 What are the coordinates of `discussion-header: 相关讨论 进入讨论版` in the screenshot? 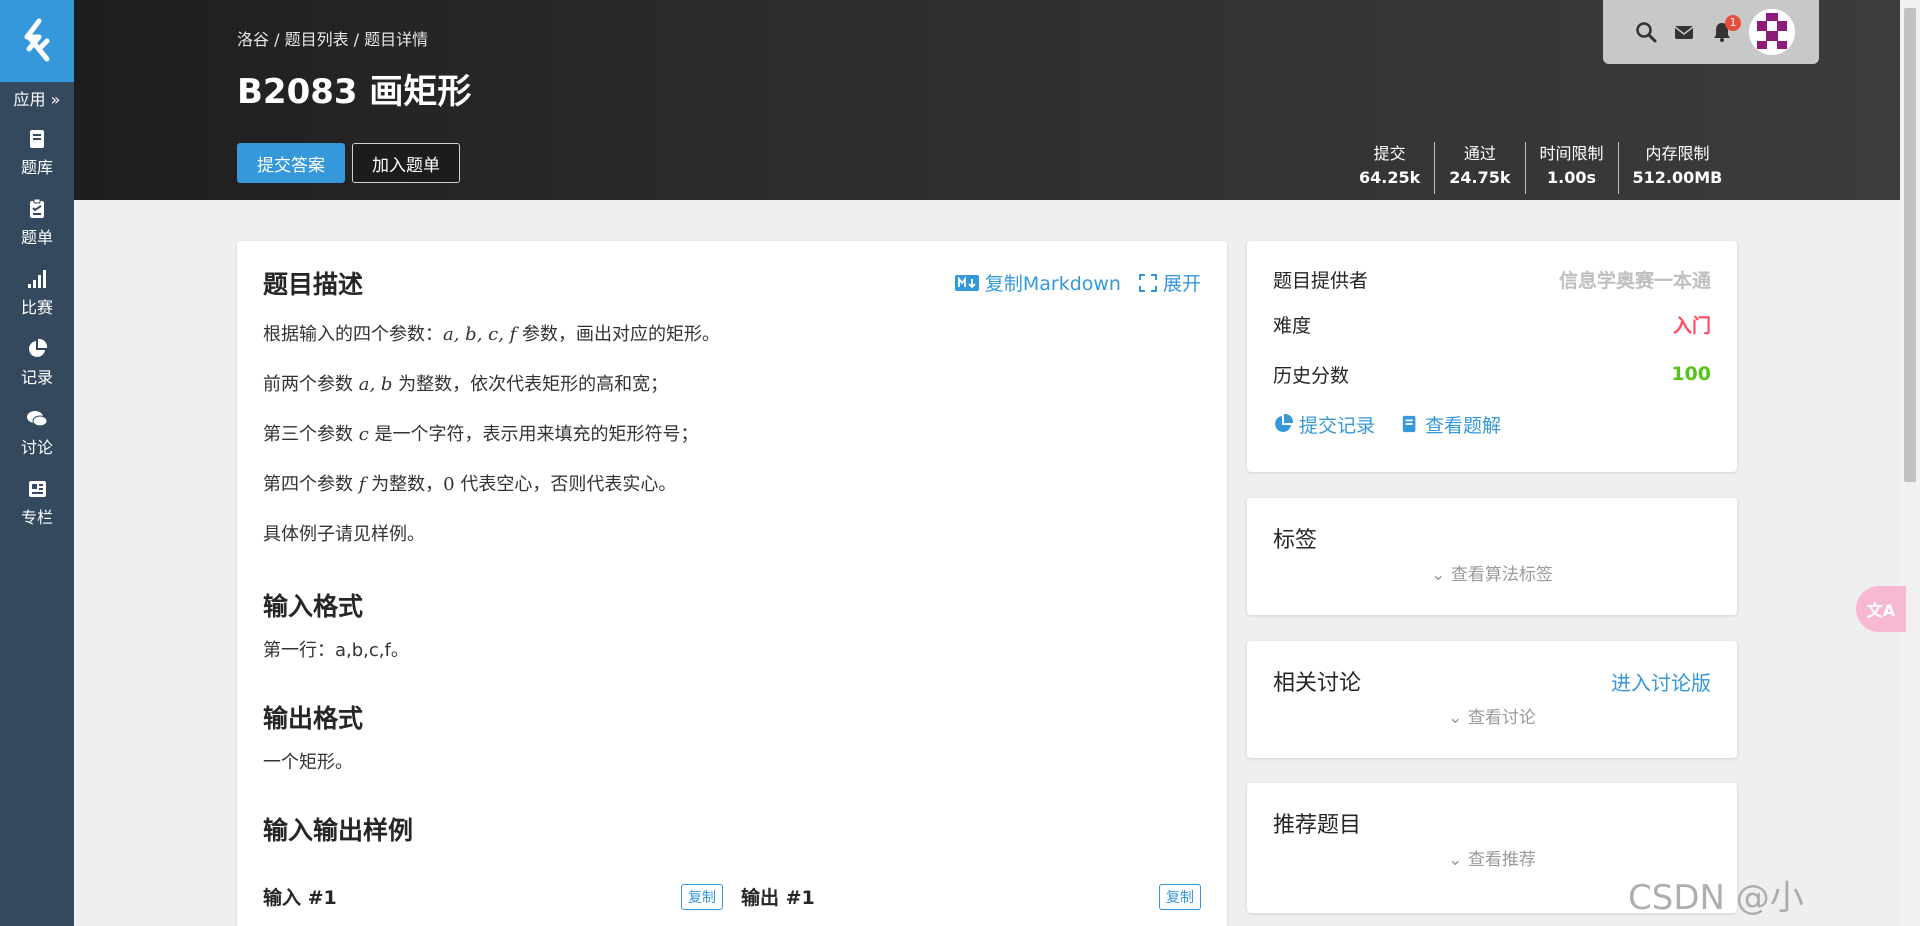 It's located at (1492, 681).